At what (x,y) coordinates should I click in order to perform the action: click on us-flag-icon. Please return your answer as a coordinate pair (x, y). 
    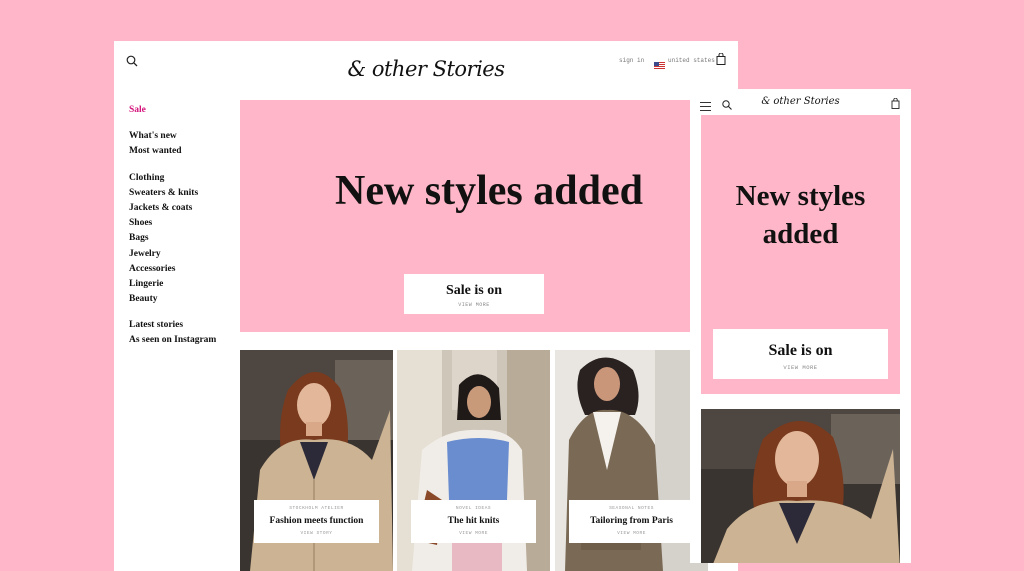
    Looking at the image, I should click on (659, 62).